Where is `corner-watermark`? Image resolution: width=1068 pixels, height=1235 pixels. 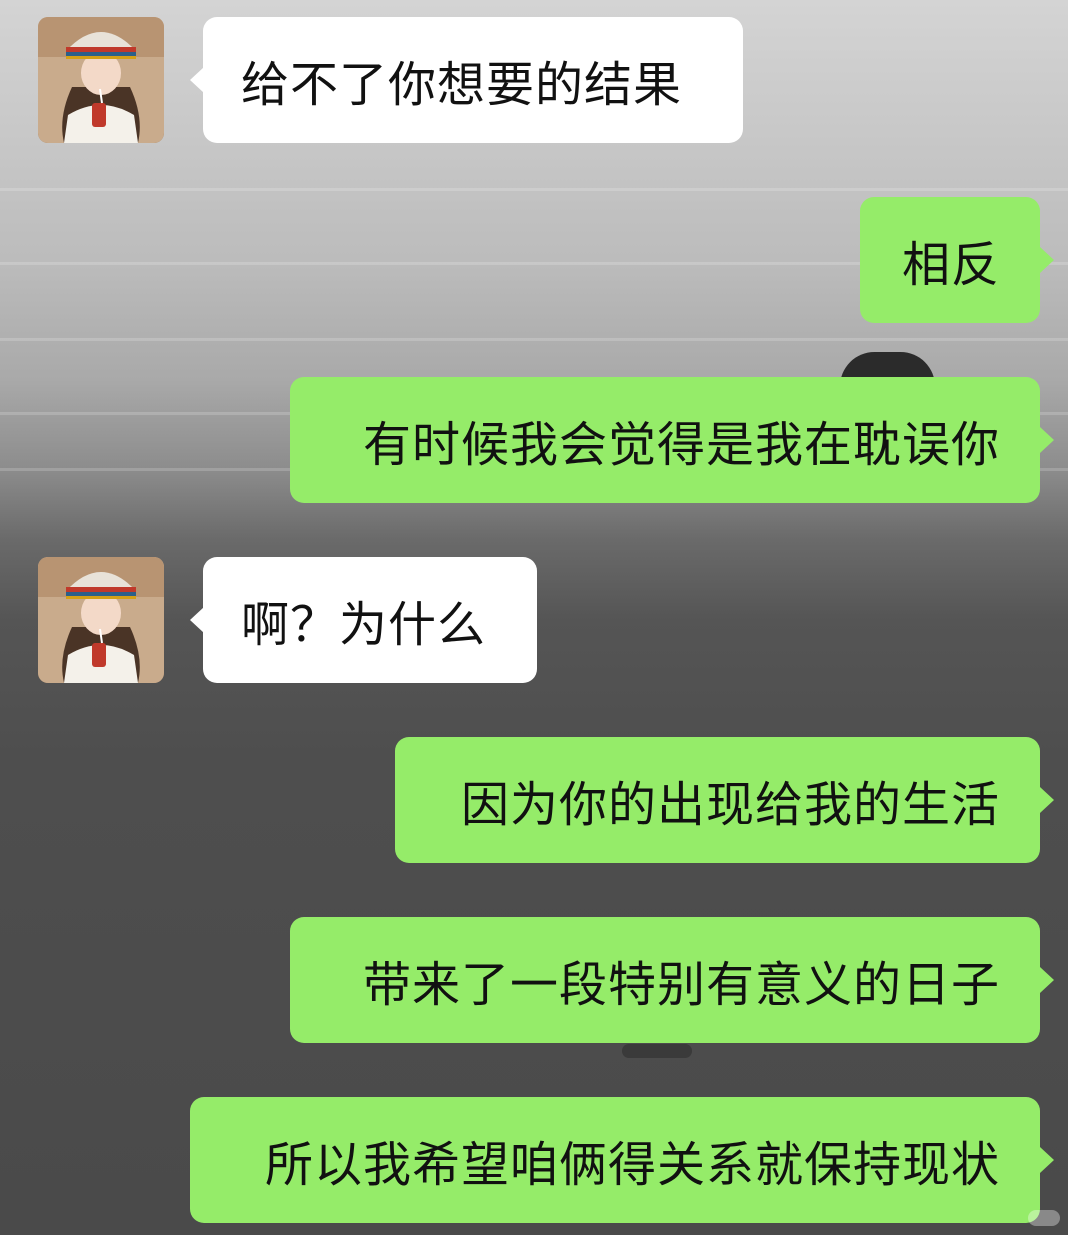
corner-watermark is located at coordinates (1044, 1218).